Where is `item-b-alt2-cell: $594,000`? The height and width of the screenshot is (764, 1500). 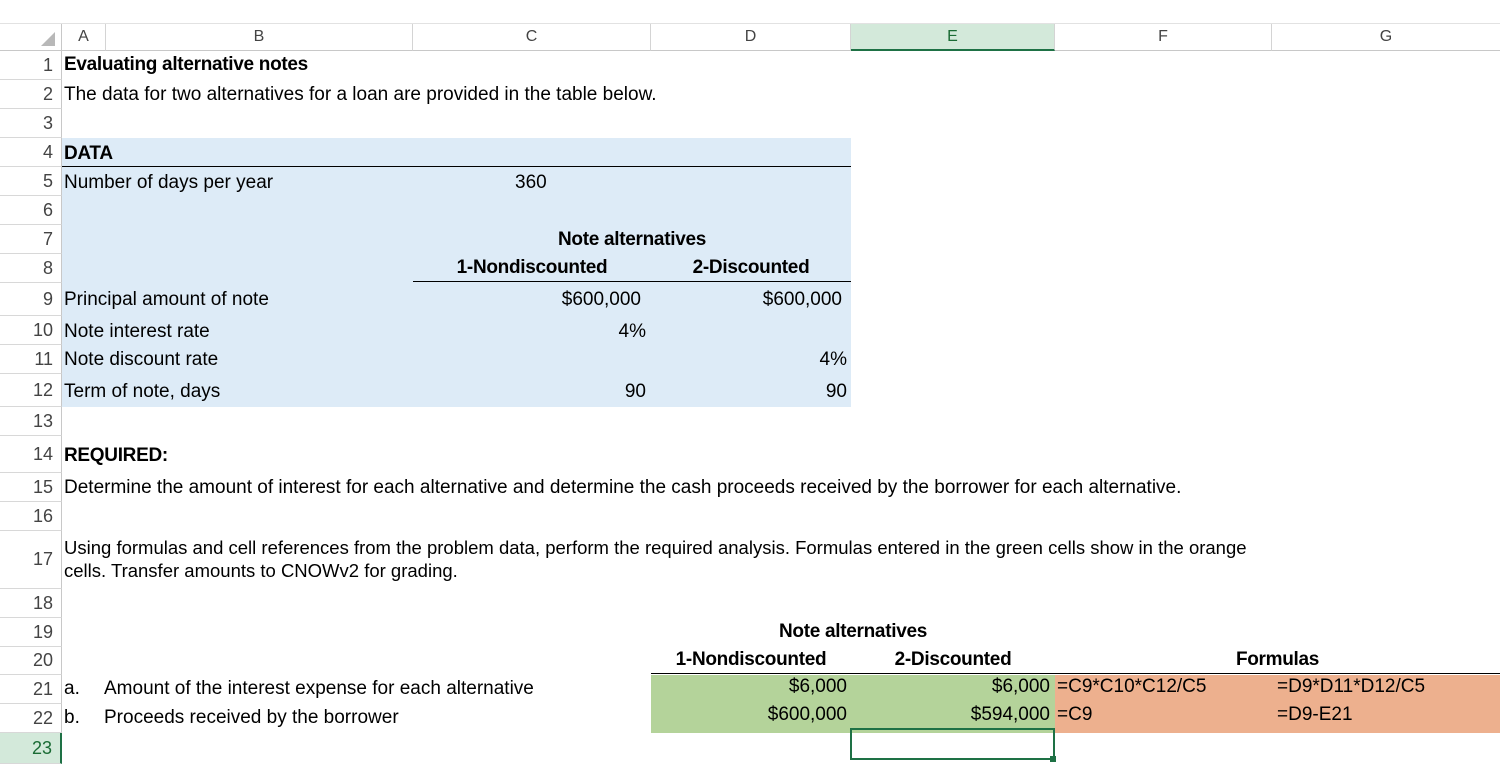 item-b-alt2-cell: $594,000 is located at coordinates (950, 715).